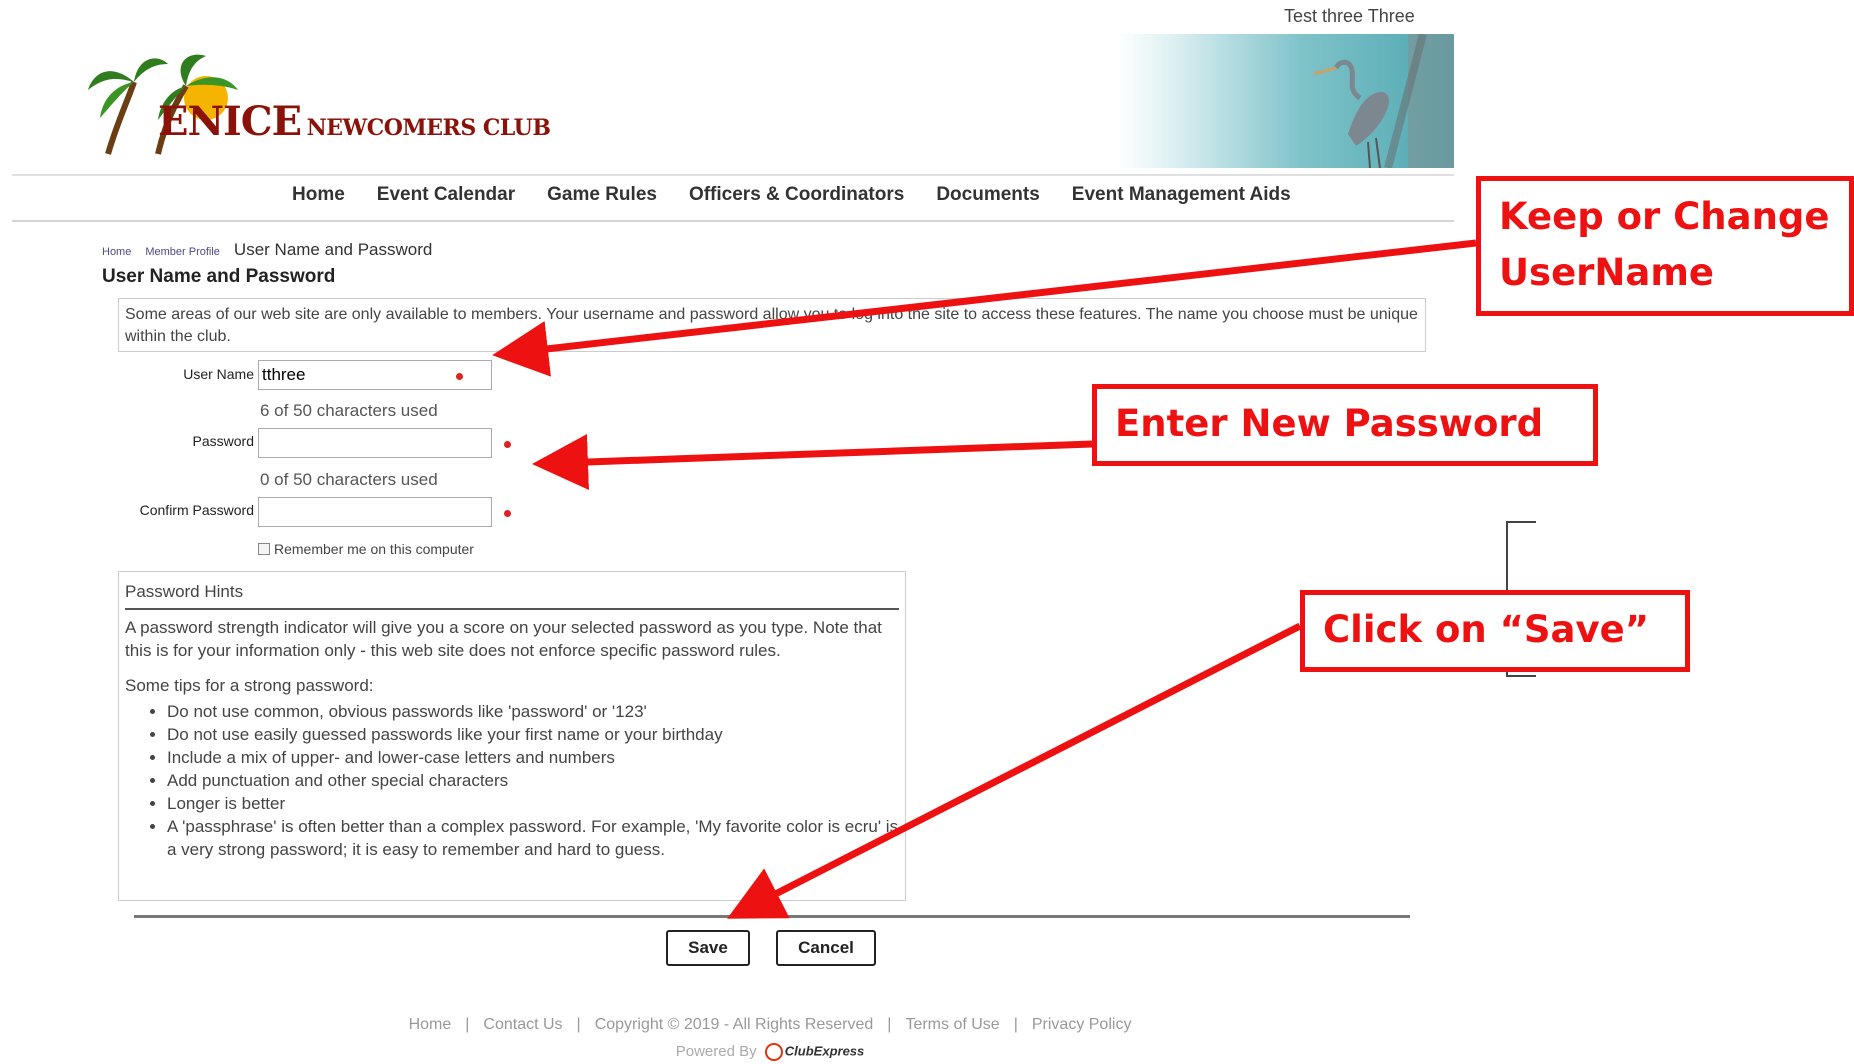 The height and width of the screenshot is (1064, 1854). What do you see at coordinates (824, 1051) in the screenshot?
I see `clubexpress-brand: ClubExpress` at bounding box center [824, 1051].